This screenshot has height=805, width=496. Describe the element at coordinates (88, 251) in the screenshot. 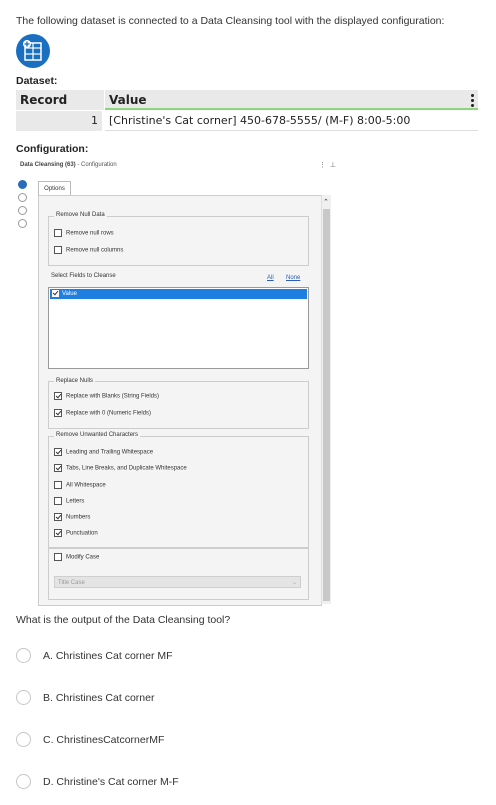

I see `remove-null-columns-checkbox: Remove null columns` at that location.